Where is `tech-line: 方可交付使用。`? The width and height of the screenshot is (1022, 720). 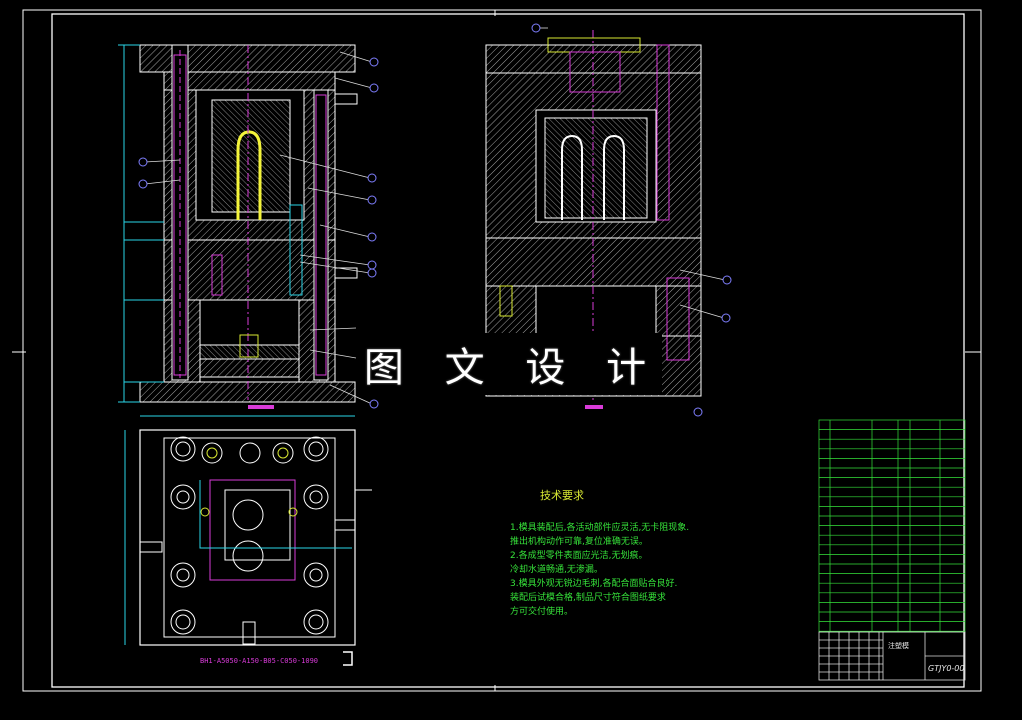
tech-line: 方可交付使用。 is located at coordinates (542, 612).